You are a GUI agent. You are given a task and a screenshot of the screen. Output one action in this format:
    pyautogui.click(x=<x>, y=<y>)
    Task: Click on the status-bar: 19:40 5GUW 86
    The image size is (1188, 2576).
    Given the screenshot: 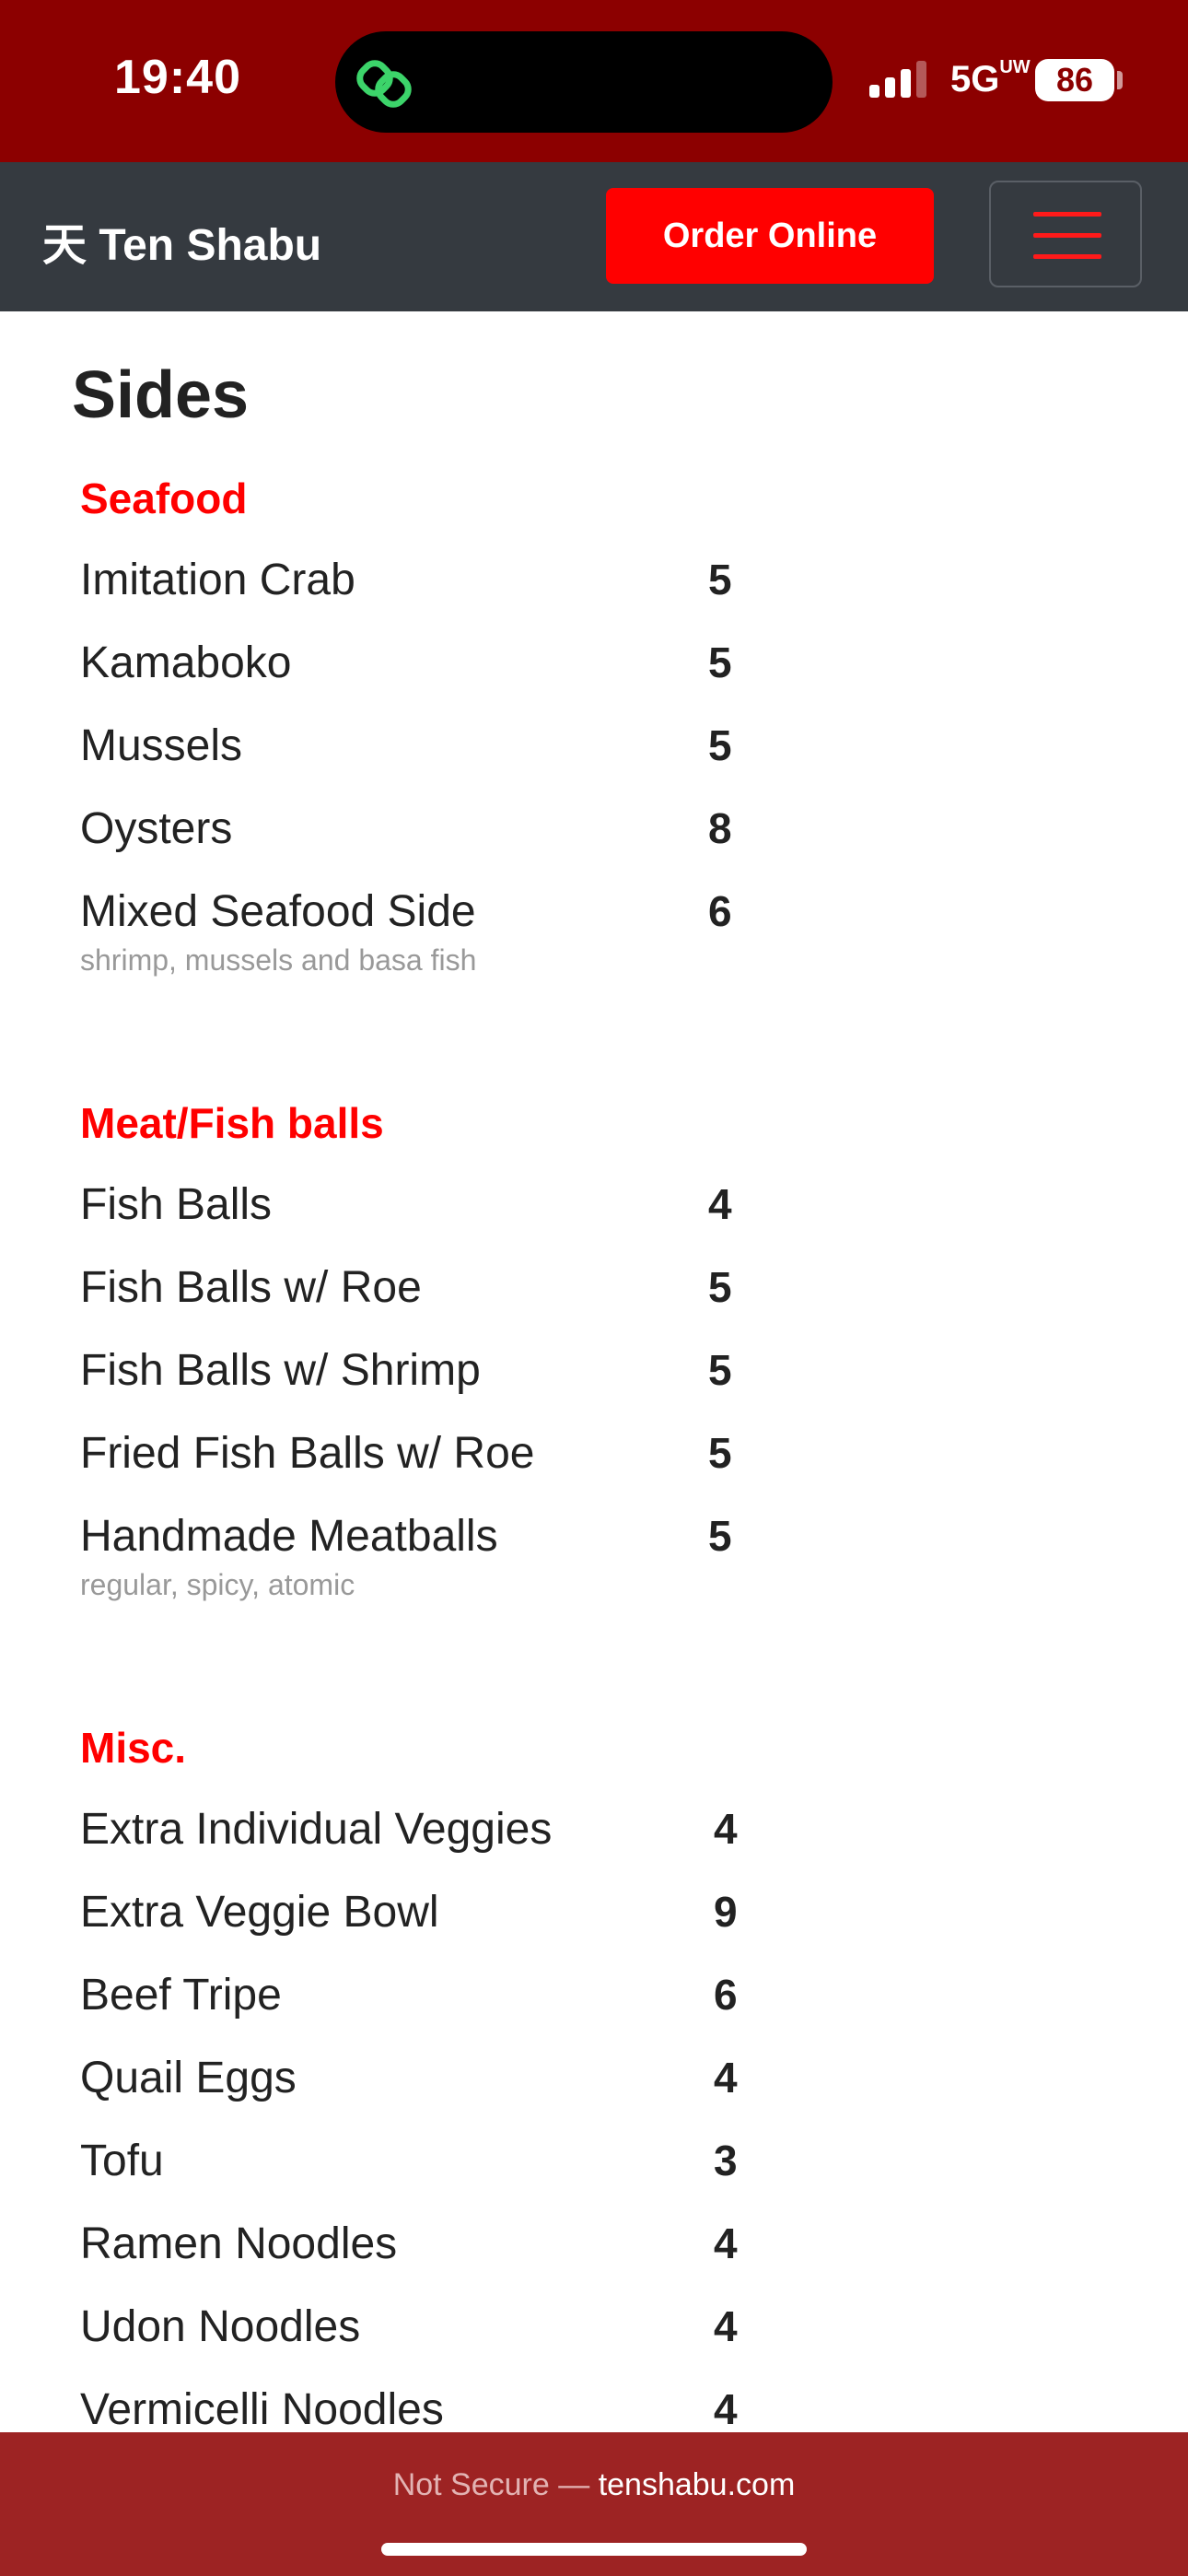 What is the action you would take?
    pyautogui.click(x=594, y=81)
    